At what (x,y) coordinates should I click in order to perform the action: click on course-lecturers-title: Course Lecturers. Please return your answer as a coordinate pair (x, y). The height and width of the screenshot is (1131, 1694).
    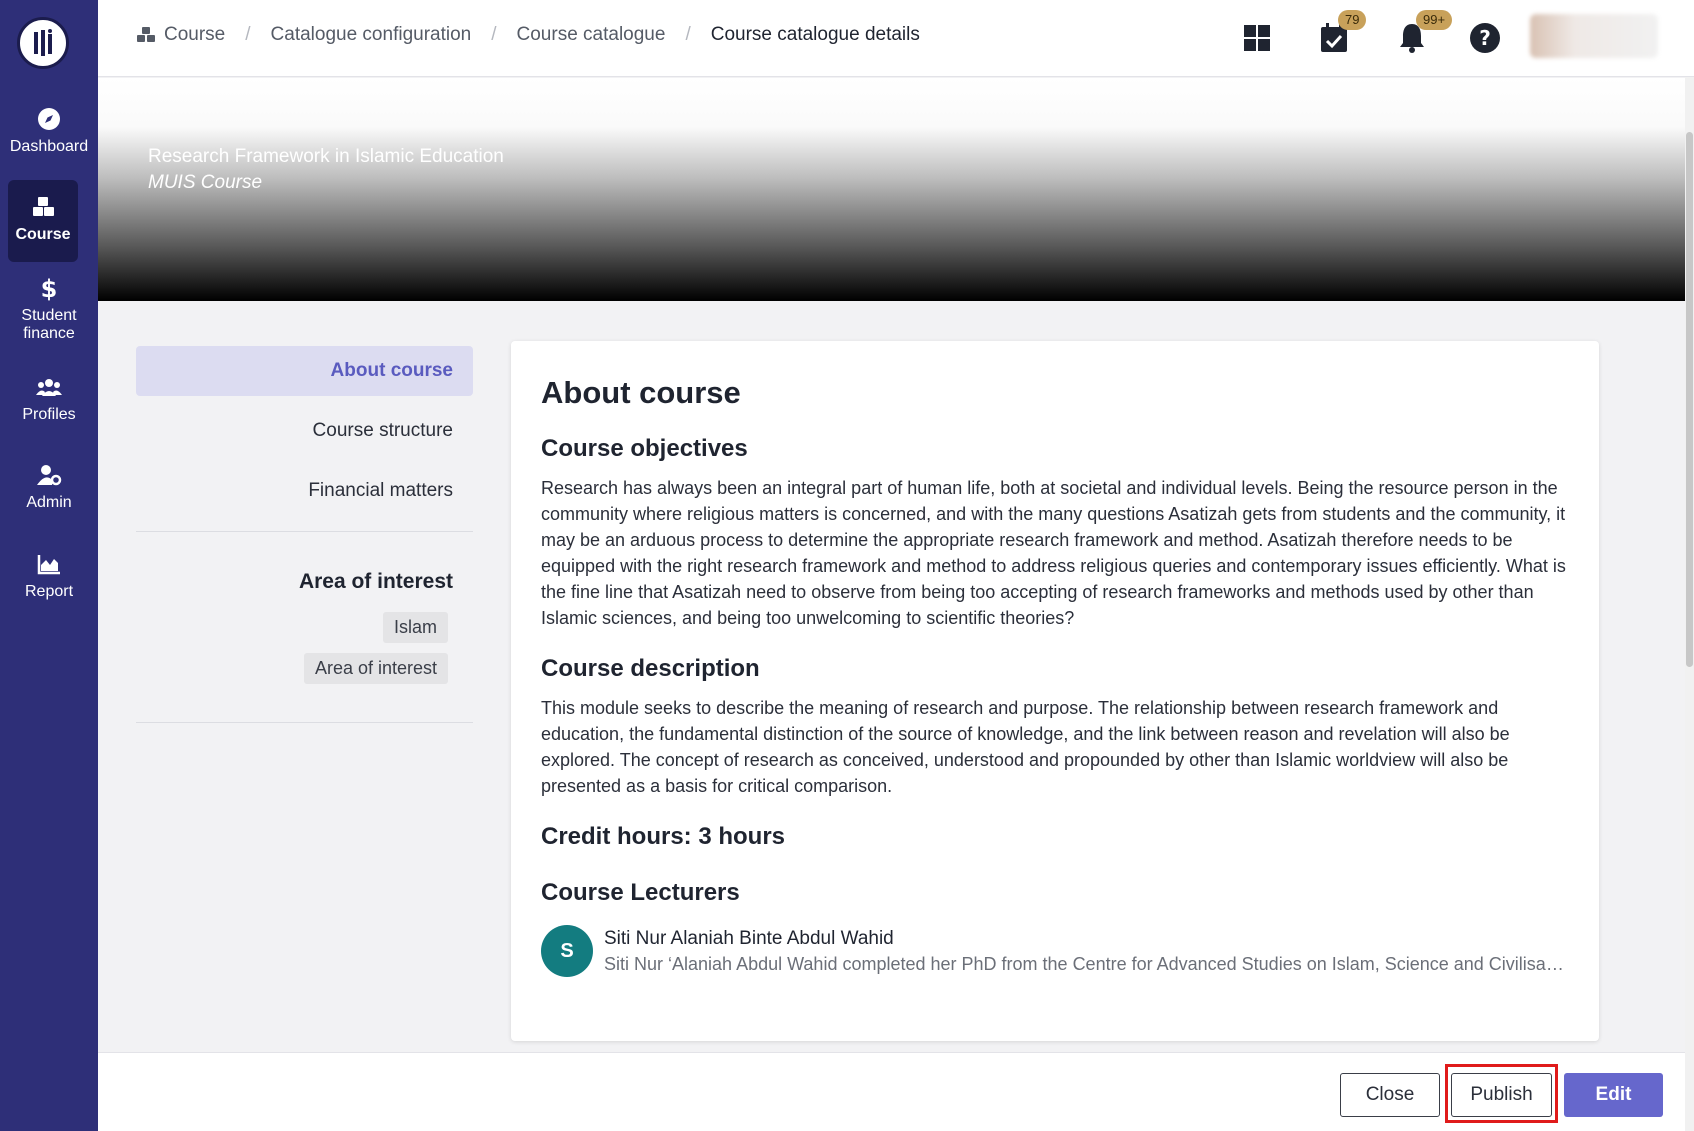
    Looking at the image, I should click on (640, 892).